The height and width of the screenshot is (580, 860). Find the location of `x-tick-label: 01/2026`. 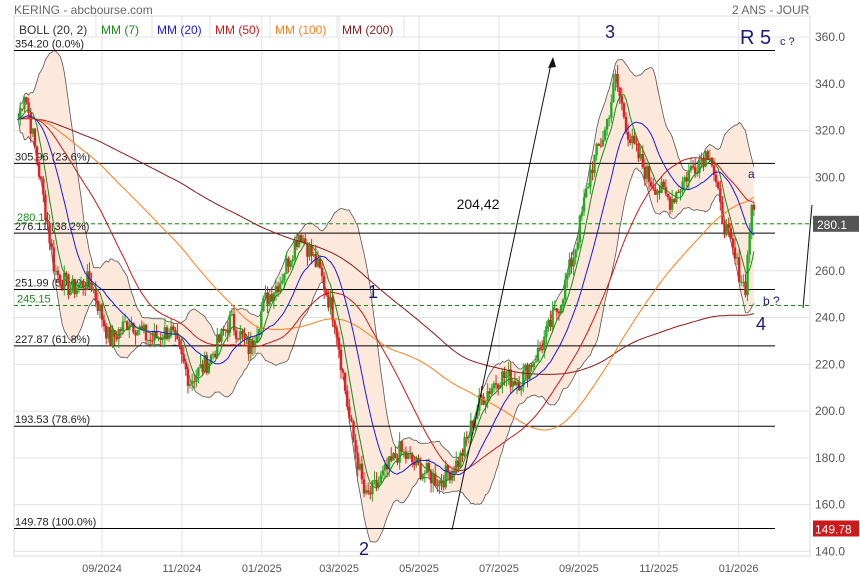

x-tick-label: 01/2026 is located at coordinates (739, 569).